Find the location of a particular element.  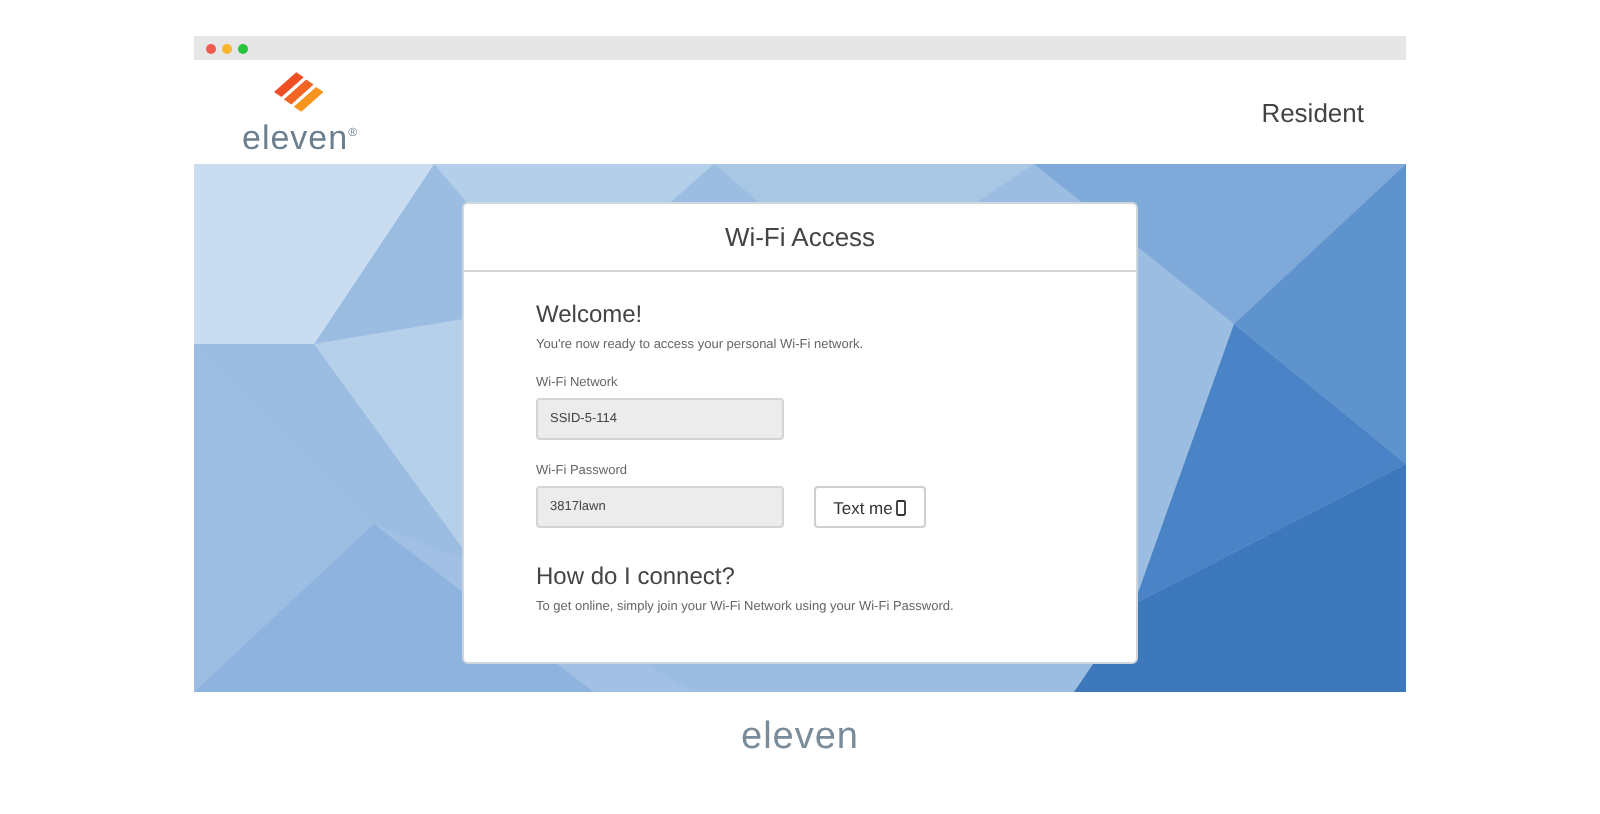

user-label: Resident is located at coordinates (1312, 112).